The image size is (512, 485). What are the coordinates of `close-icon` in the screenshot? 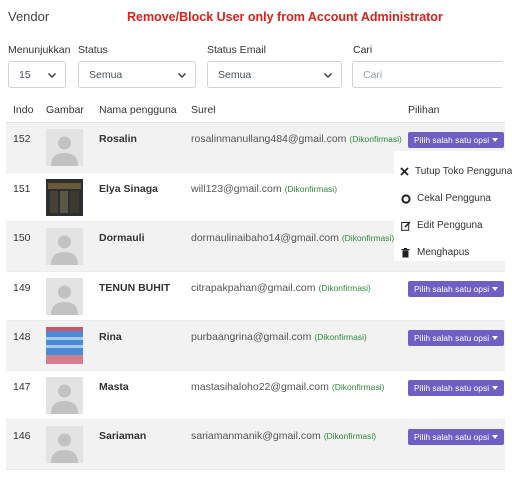 It's located at (404, 171).